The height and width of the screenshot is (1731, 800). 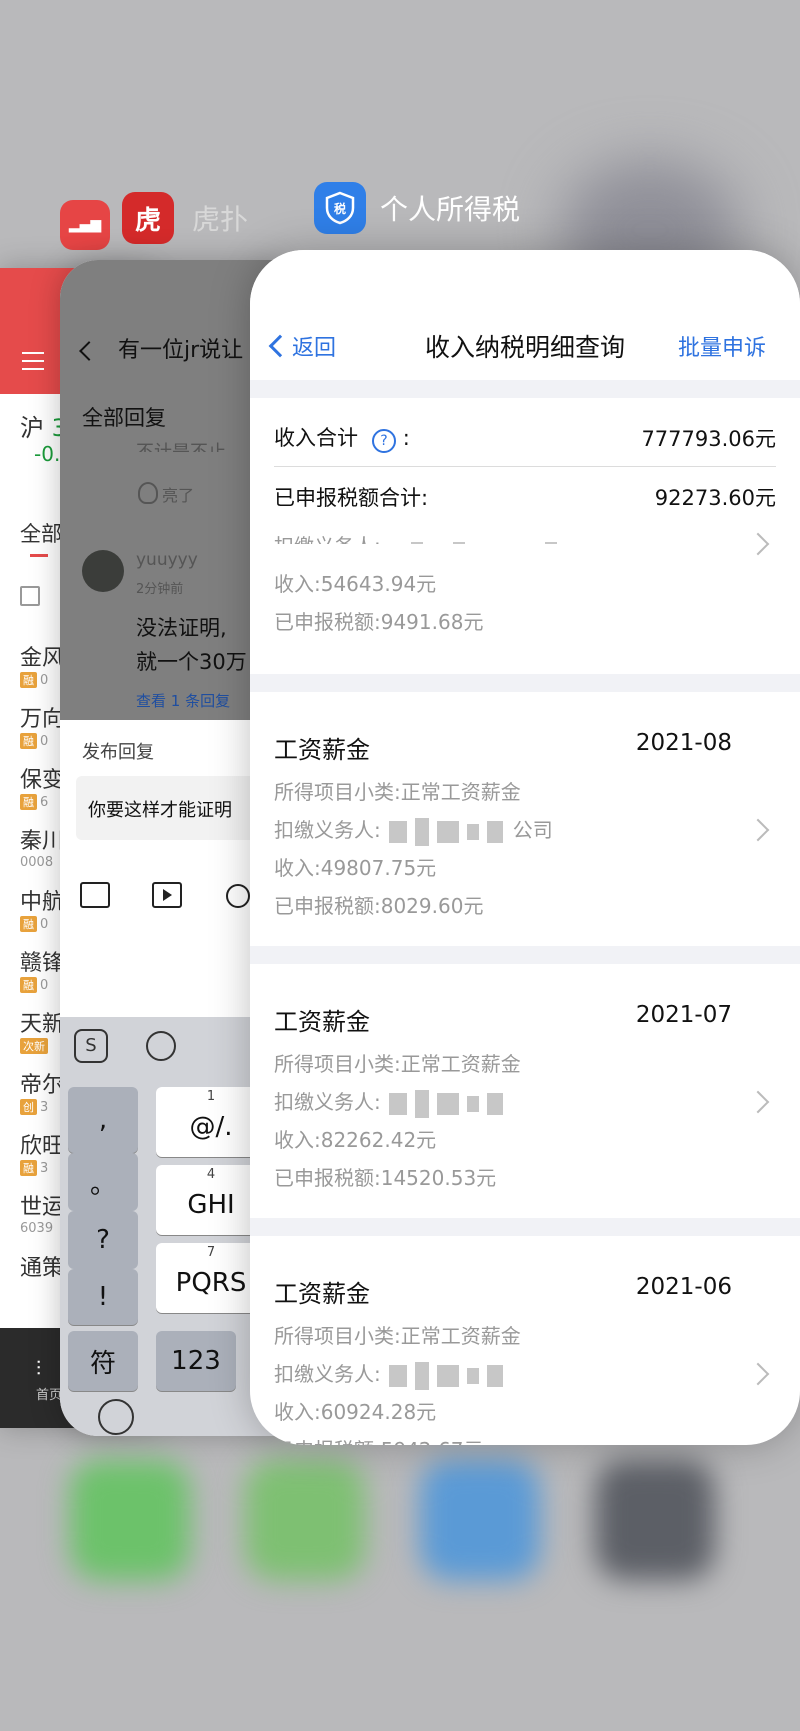 What do you see at coordinates (183, 700) in the screenshot?
I see `view-replies-link: 查看 1 条回复` at bounding box center [183, 700].